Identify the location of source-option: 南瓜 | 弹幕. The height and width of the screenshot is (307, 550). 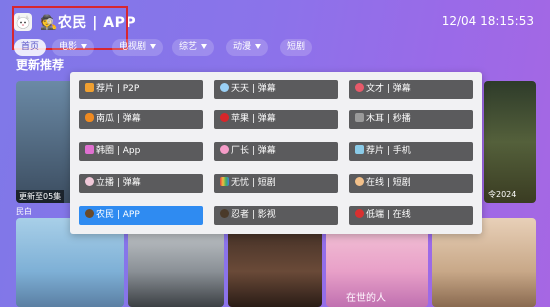
(141, 119).